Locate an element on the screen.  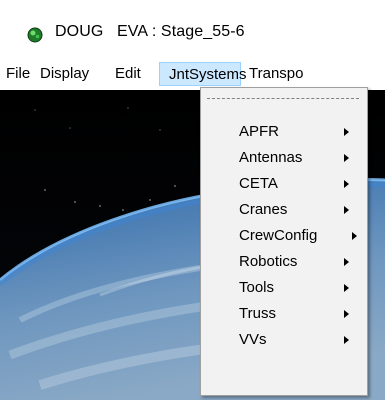
menu-jntsystems: JntSystems is located at coordinates (203, 74).